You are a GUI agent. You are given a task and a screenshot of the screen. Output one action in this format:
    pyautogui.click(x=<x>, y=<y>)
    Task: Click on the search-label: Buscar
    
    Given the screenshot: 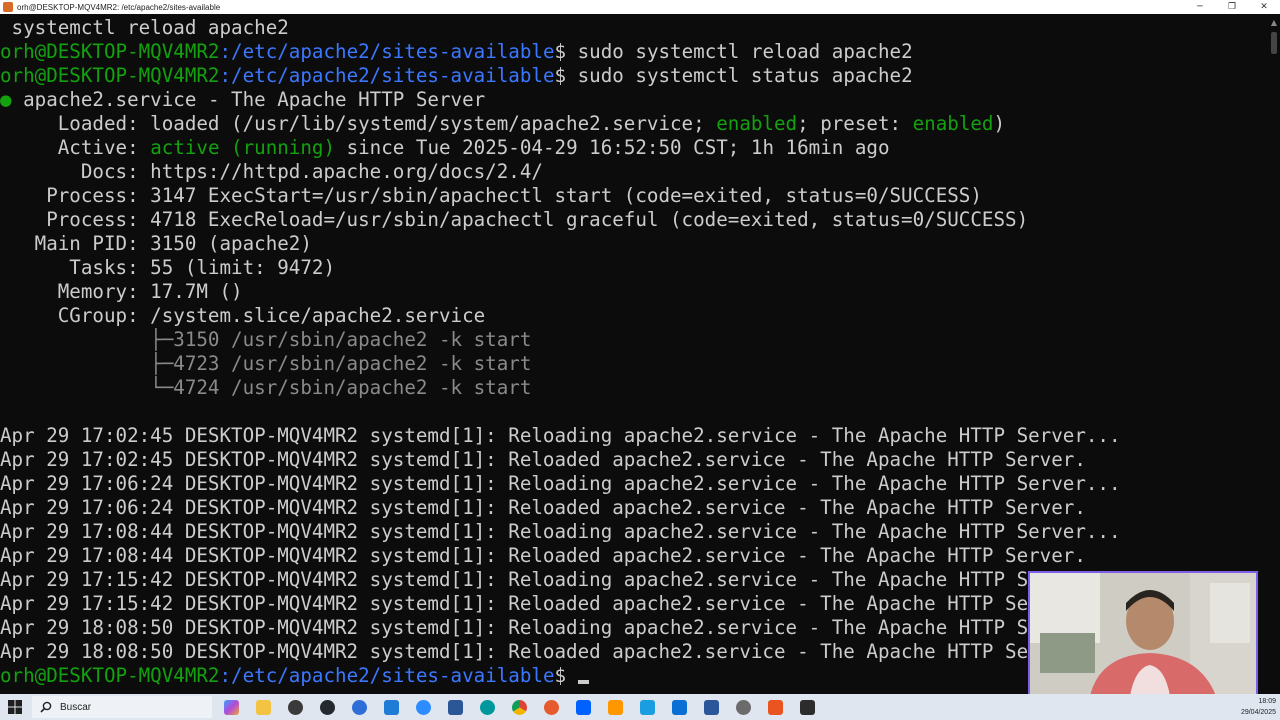 What is the action you would take?
    pyautogui.click(x=76, y=707)
    